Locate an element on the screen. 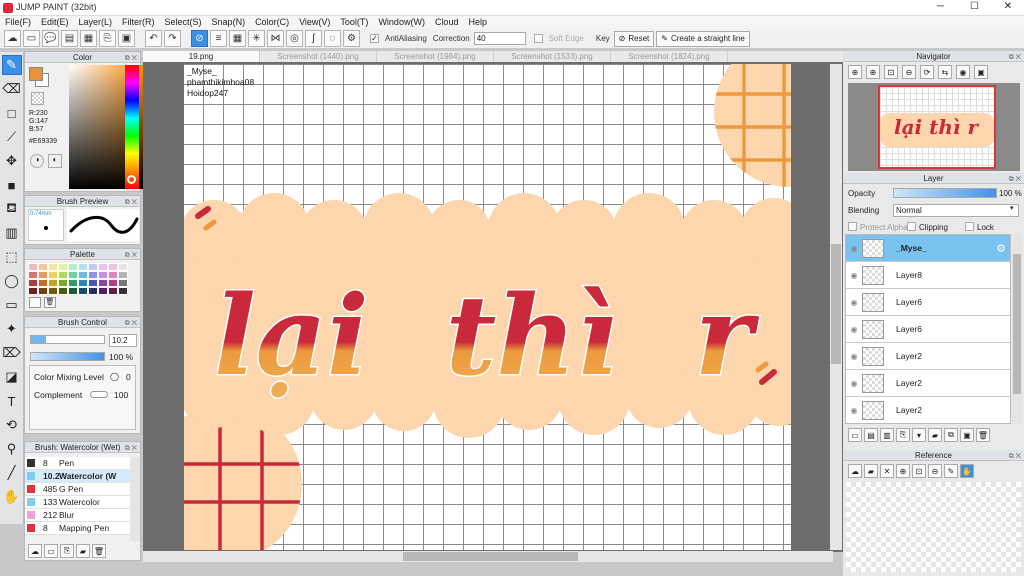 This screenshot has width=1024, height=576. menu-window: Window(W) is located at coordinates (401, 22).